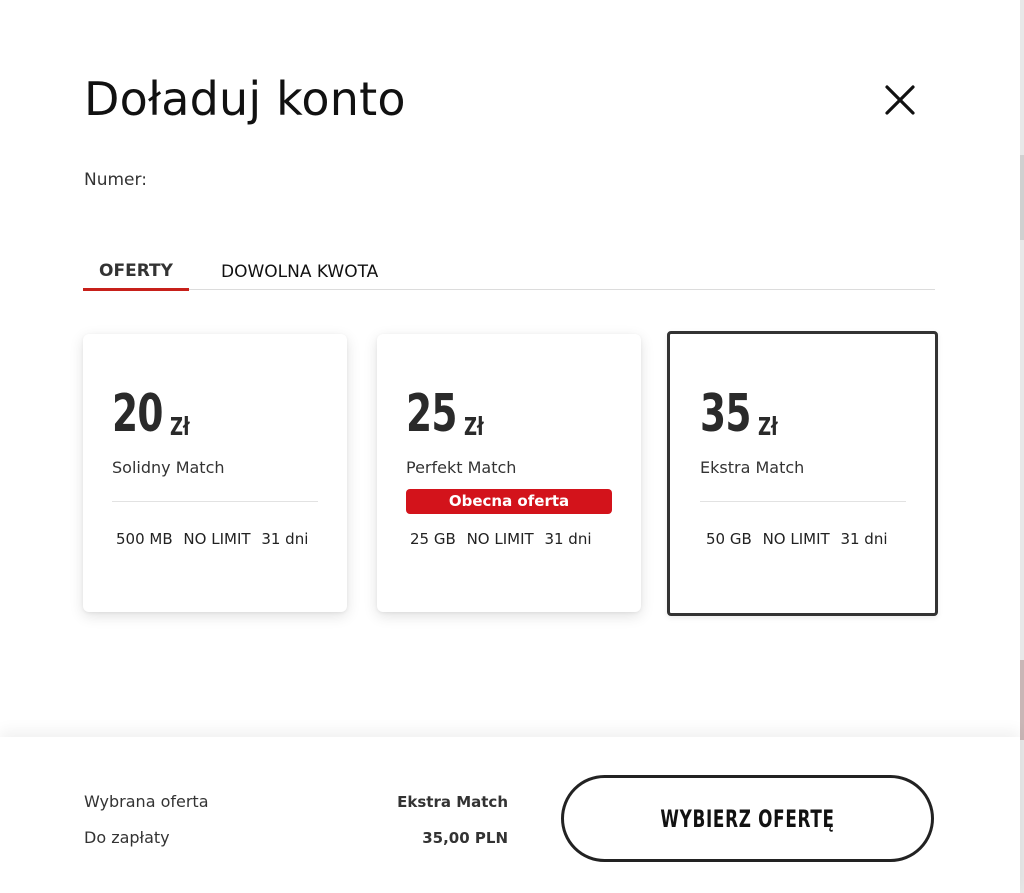  Describe the element at coordinates (115, 180) in the screenshot. I see `number-label: Numer:` at that location.